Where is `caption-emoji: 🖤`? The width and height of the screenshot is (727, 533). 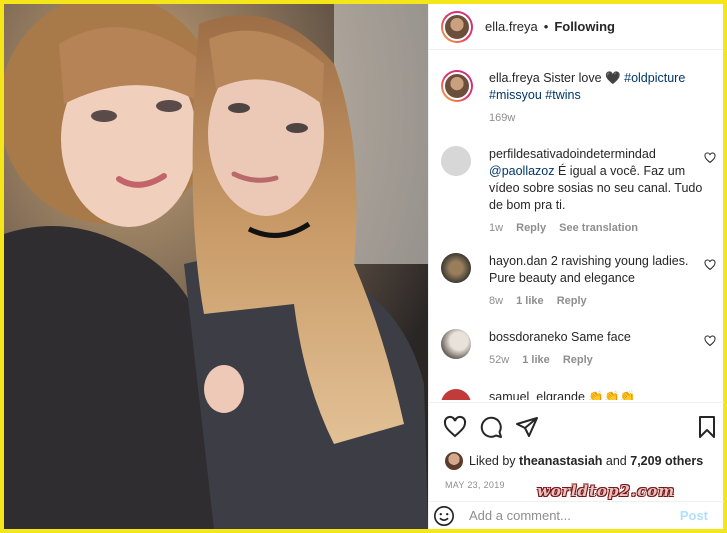 caption-emoji: 🖤 is located at coordinates (613, 78).